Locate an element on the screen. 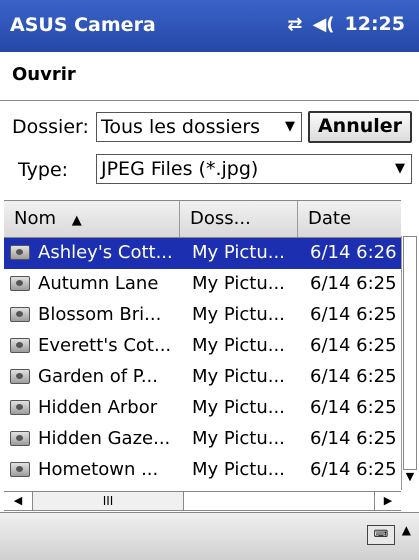  dialog-header: Ouvrir is located at coordinates (209, 76).